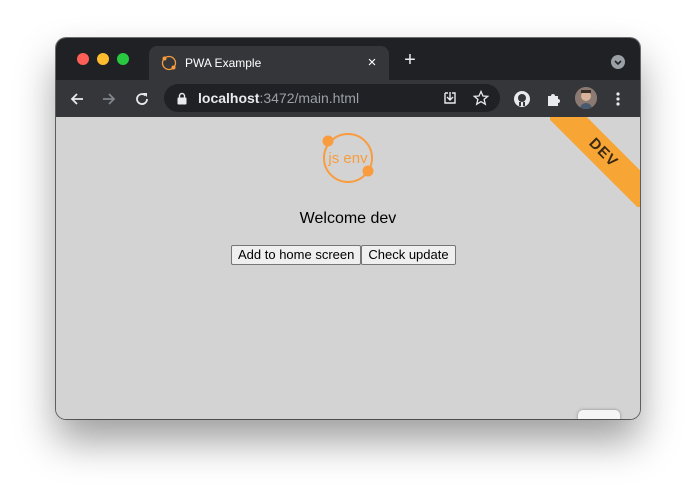  Describe the element at coordinates (599, 414) in the screenshot. I see `bottom-right-tab` at that location.